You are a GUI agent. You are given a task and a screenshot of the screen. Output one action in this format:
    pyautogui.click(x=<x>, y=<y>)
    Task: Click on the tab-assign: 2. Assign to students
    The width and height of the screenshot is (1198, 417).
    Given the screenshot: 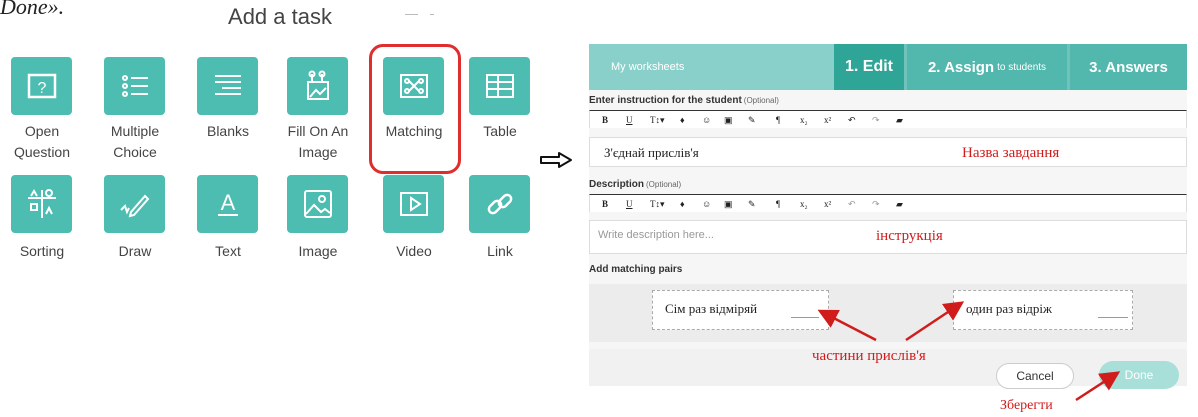 What is the action you would take?
    pyautogui.click(x=987, y=67)
    